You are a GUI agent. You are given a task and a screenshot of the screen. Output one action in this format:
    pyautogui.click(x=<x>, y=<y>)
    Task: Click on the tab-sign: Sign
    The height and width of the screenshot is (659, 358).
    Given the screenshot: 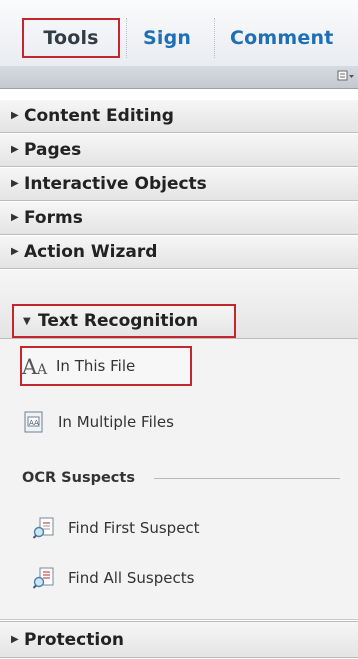 What is the action you would take?
    pyautogui.click(x=167, y=38)
    